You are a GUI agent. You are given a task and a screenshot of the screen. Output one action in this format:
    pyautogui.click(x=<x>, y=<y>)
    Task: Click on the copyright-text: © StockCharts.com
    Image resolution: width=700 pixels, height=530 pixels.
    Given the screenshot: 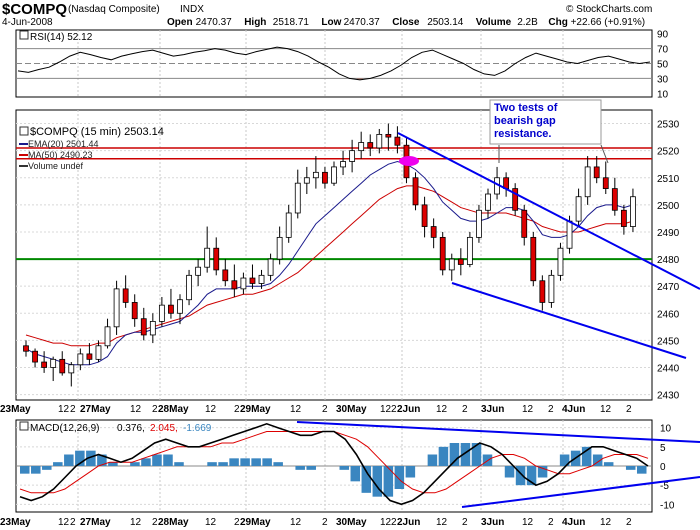 What is the action you would take?
    pyautogui.click(x=609, y=9)
    